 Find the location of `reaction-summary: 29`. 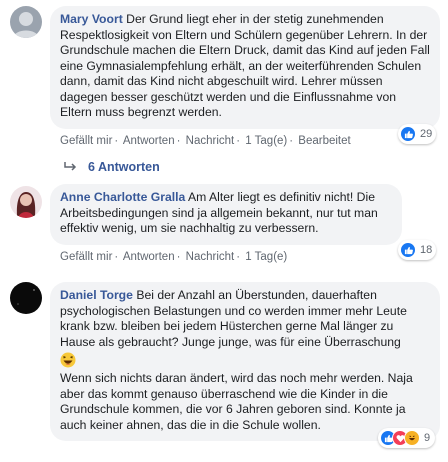

reaction-summary: 29 is located at coordinates (417, 134).